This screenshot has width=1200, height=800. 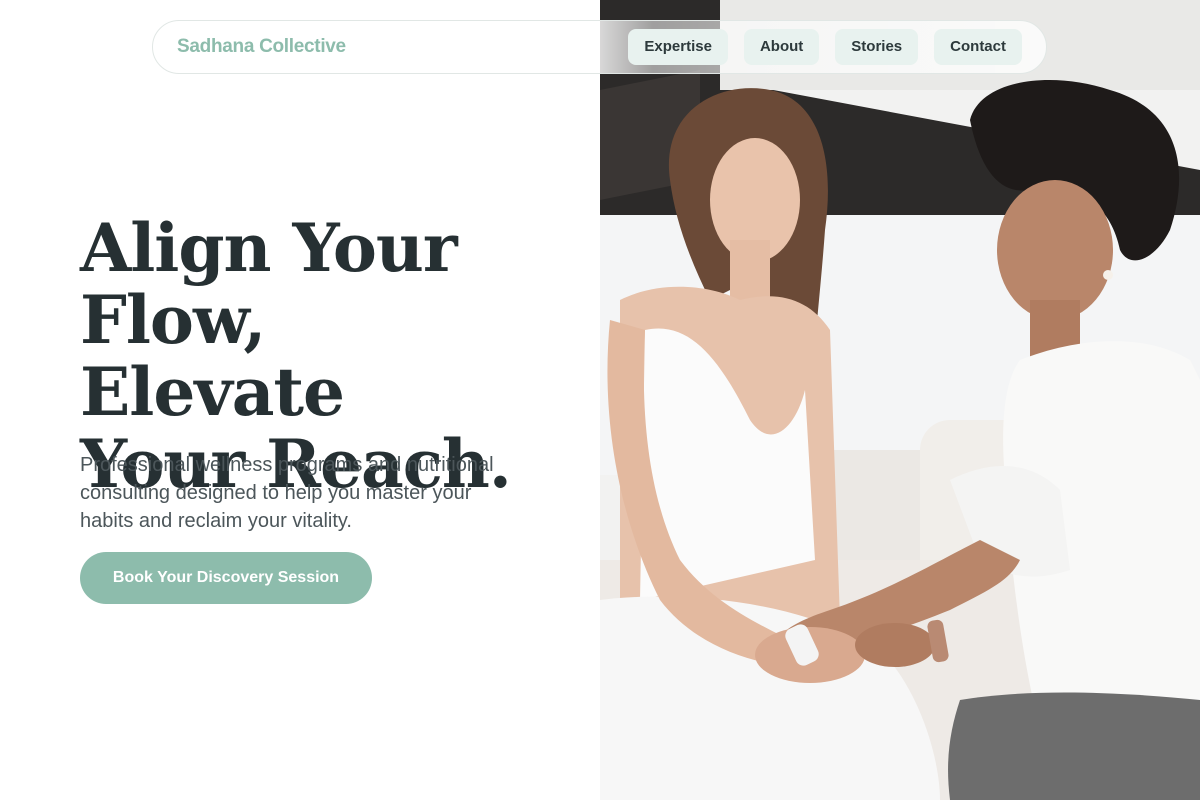 I want to click on nav-link-contact: Contact, so click(x=978, y=47).